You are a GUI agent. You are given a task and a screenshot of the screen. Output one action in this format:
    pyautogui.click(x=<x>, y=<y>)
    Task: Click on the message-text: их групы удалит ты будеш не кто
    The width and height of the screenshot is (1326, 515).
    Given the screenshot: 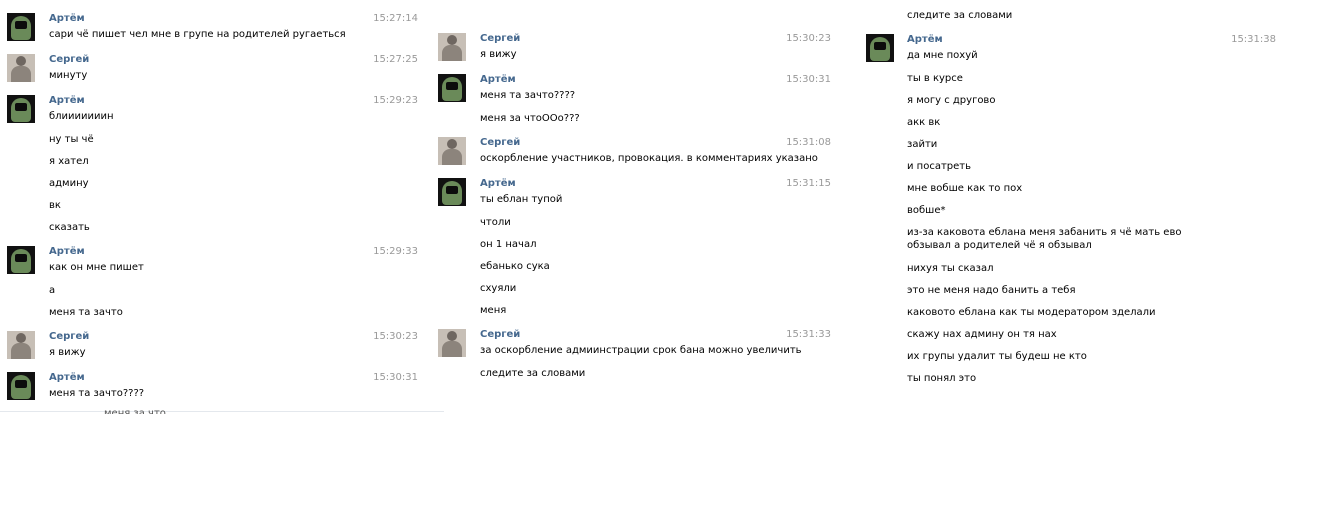 What is the action you would take?
    pyautogui.click(x=997, y=356)
    